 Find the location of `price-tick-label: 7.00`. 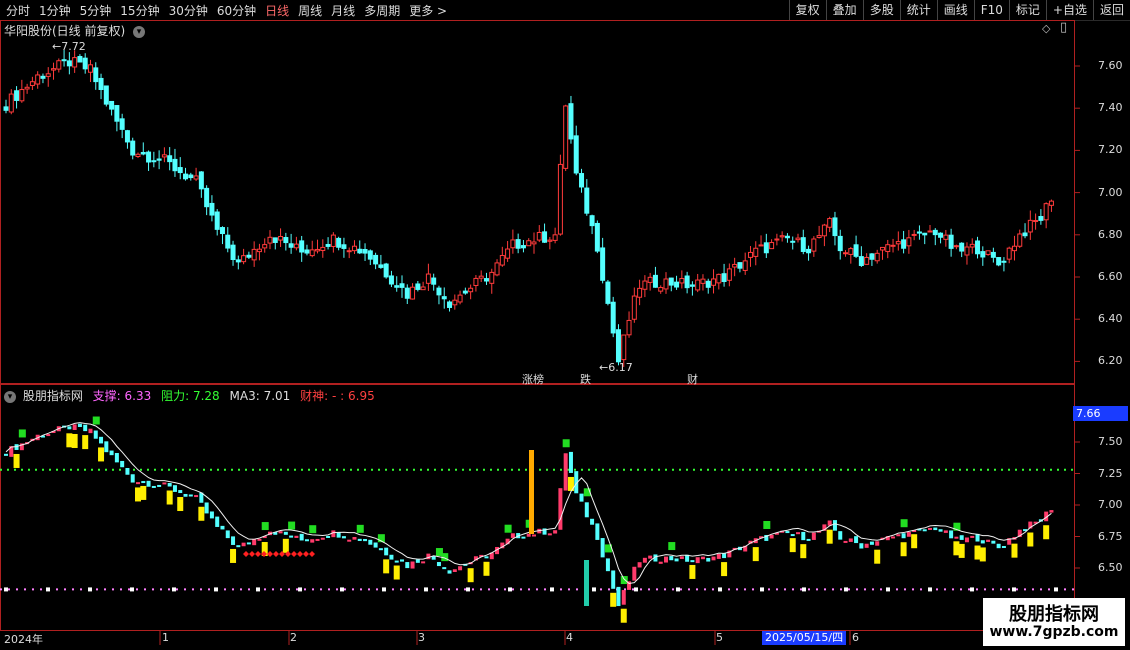

price-tick-label: 7.00 is located at coordinates (1110, 192).